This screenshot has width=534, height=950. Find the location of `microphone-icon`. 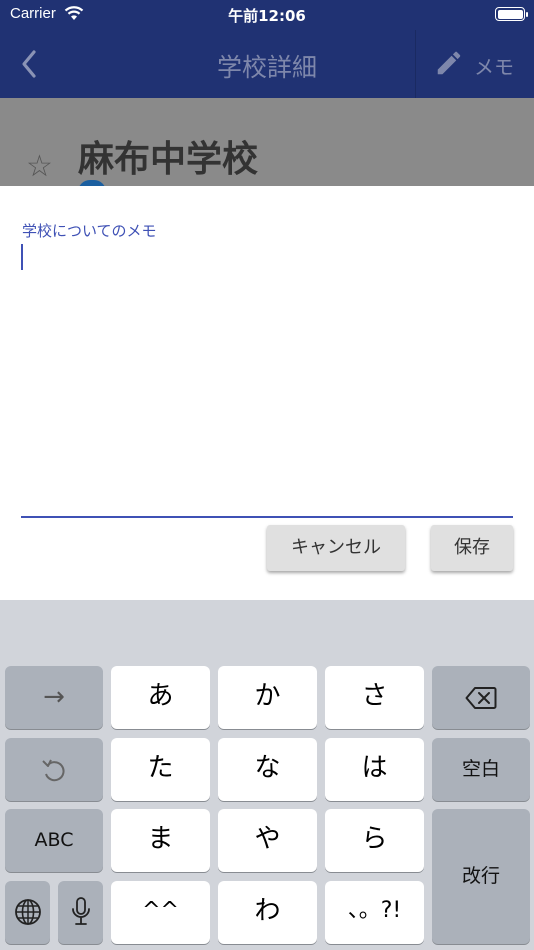

microphone-icon is located at coordinates (80, 911).